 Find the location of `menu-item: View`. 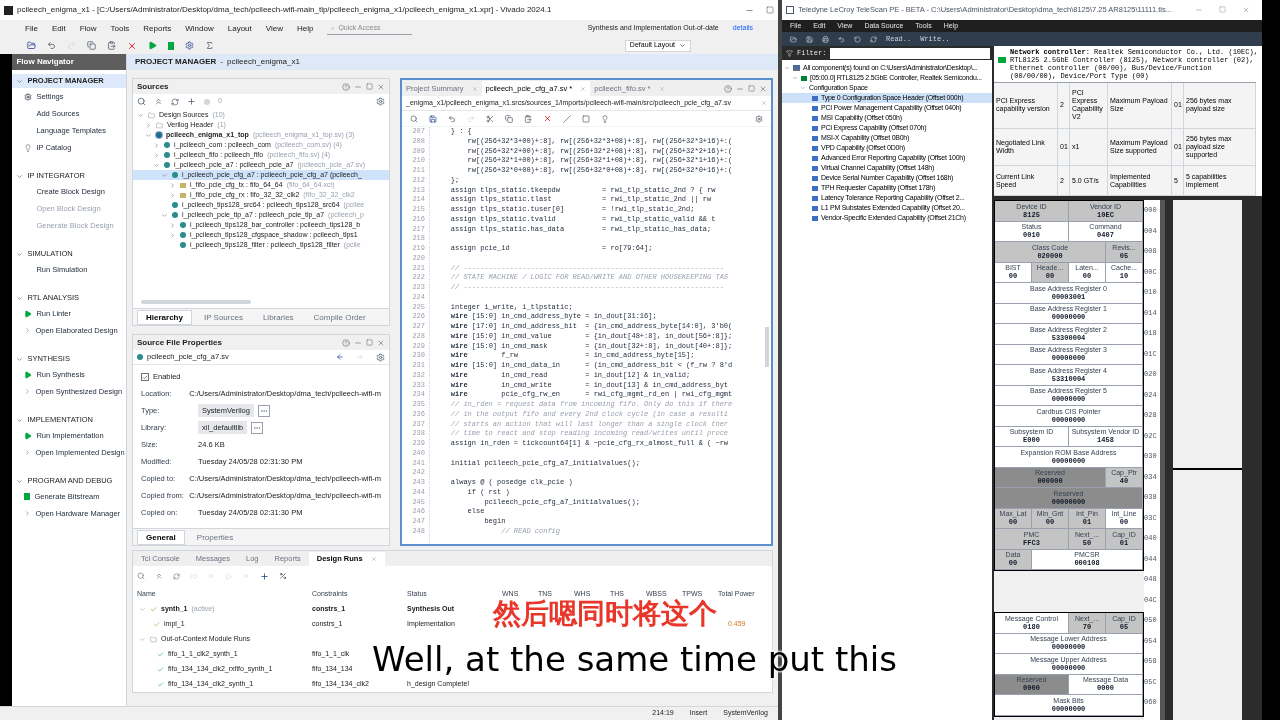

menu-item: View is located at coordinates (274, 28).